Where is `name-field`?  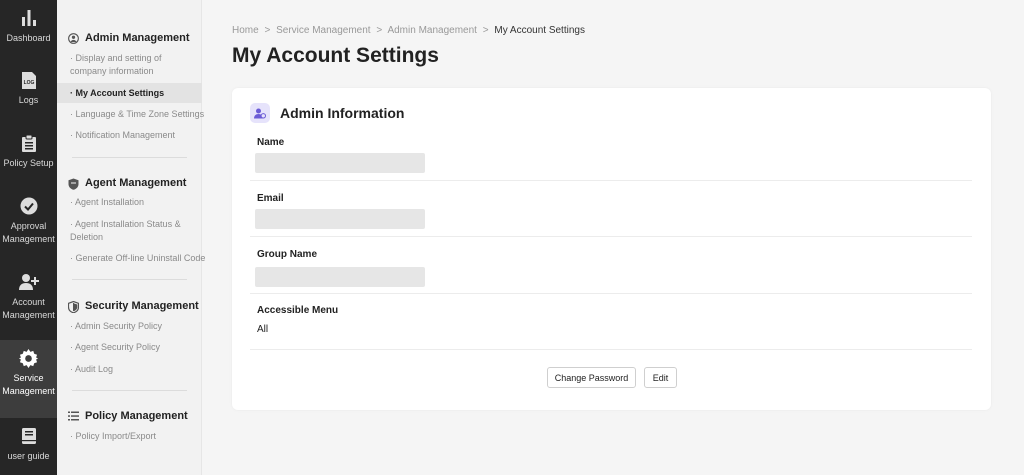
name-field is located at coordinates (340, 163).